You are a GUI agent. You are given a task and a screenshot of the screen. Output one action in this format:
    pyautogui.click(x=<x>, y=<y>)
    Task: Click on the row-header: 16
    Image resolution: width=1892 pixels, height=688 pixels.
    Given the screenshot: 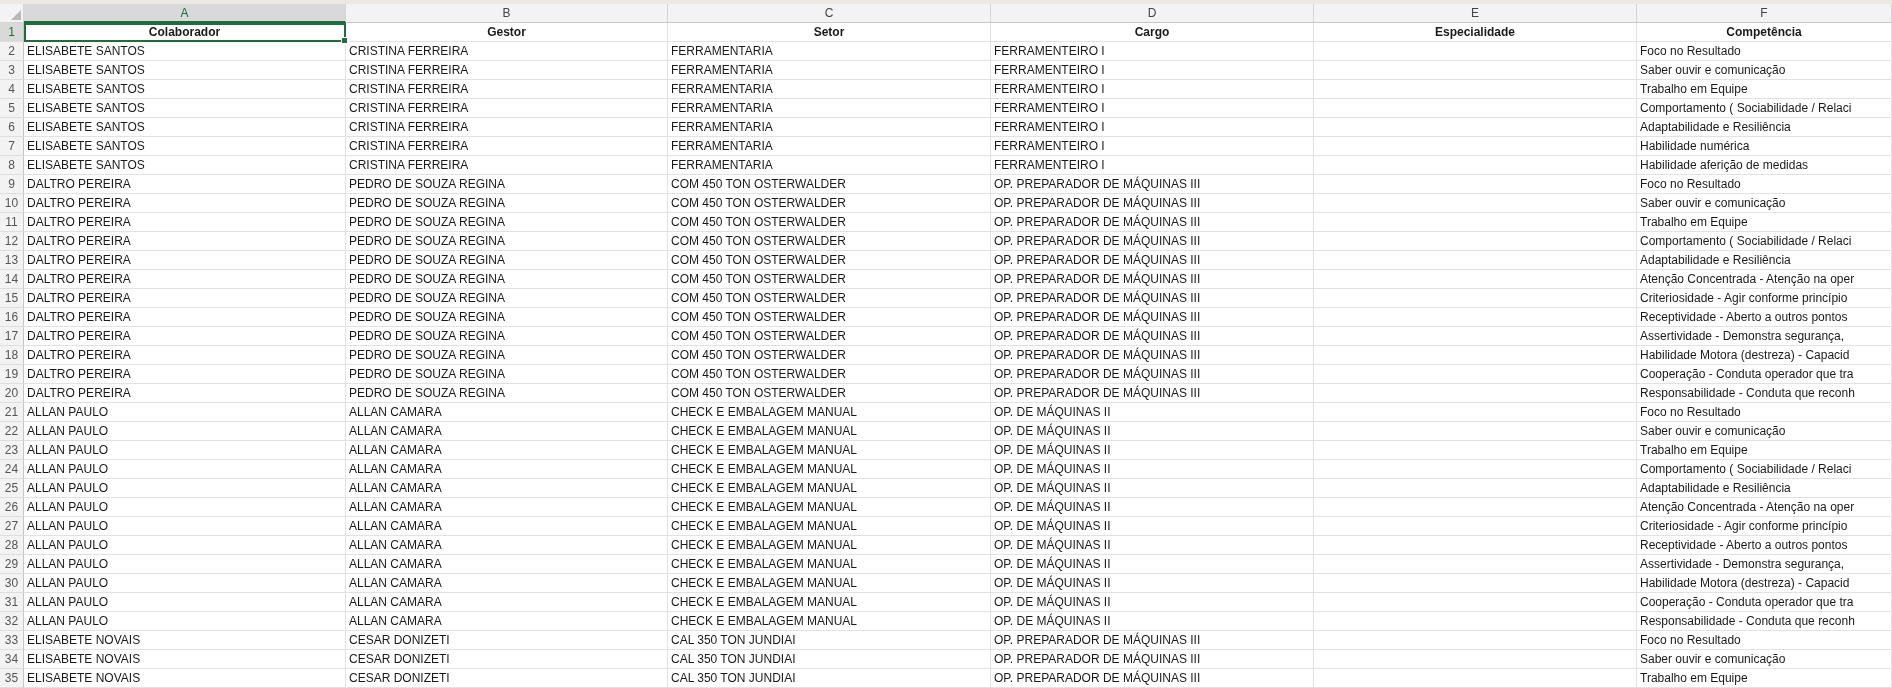 What is the action you would take?
    pyautogui.click(x=12, y=317)
    